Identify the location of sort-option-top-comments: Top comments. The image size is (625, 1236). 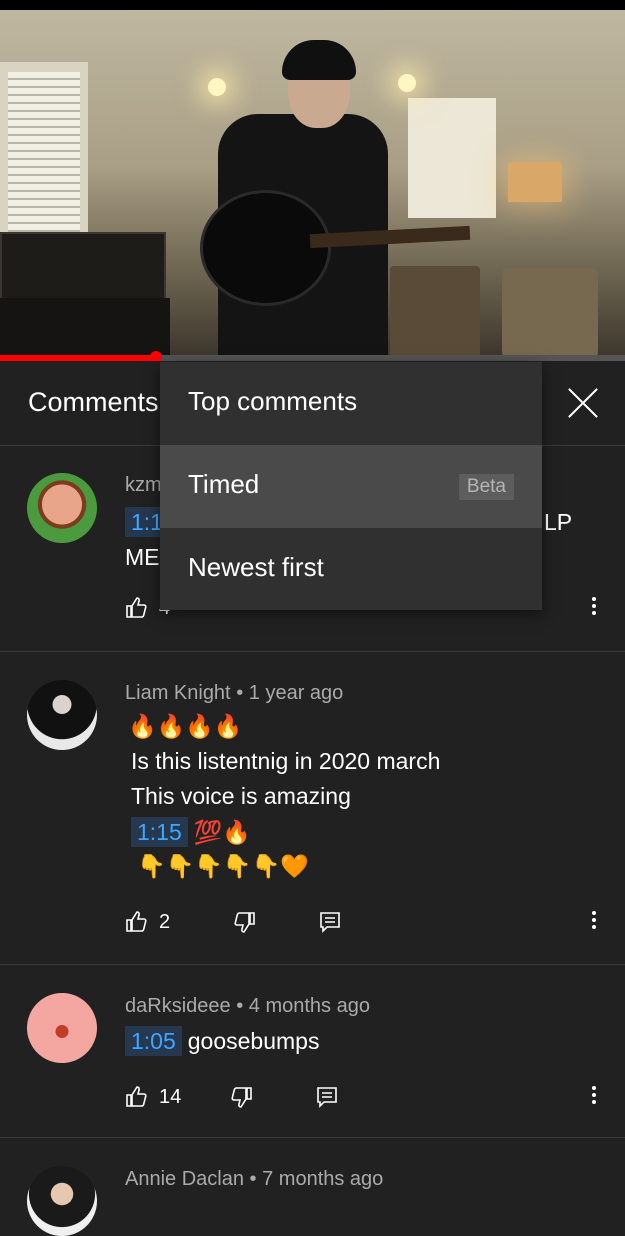
(351, 403).